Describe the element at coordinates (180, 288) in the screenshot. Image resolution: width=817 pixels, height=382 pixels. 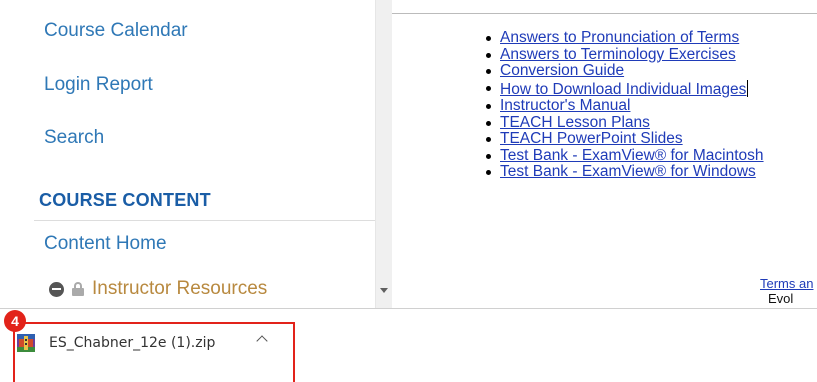
I see `instructor-resources-label: Instructor Resources` at that location.